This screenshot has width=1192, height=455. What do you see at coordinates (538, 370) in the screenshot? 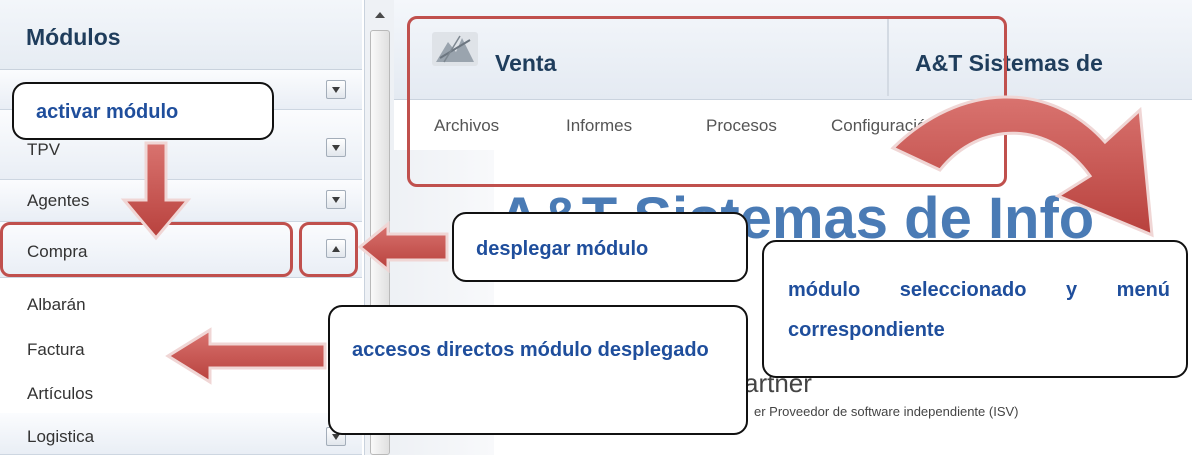
I see `callout-shortcuts: accesos directos módulo desplegado` at bounding box center [538, 370].